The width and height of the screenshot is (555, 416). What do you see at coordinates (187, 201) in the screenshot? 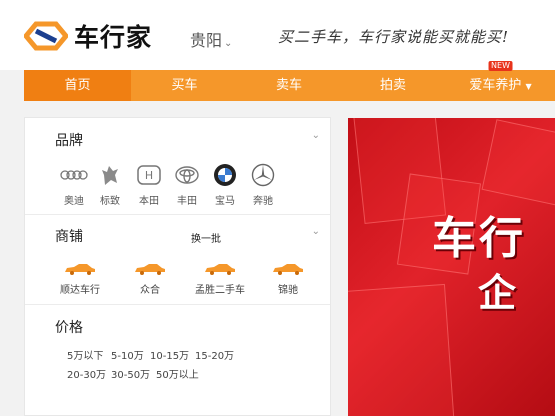
I see `brand-label: 丰田` at bounding box center [187, 201].